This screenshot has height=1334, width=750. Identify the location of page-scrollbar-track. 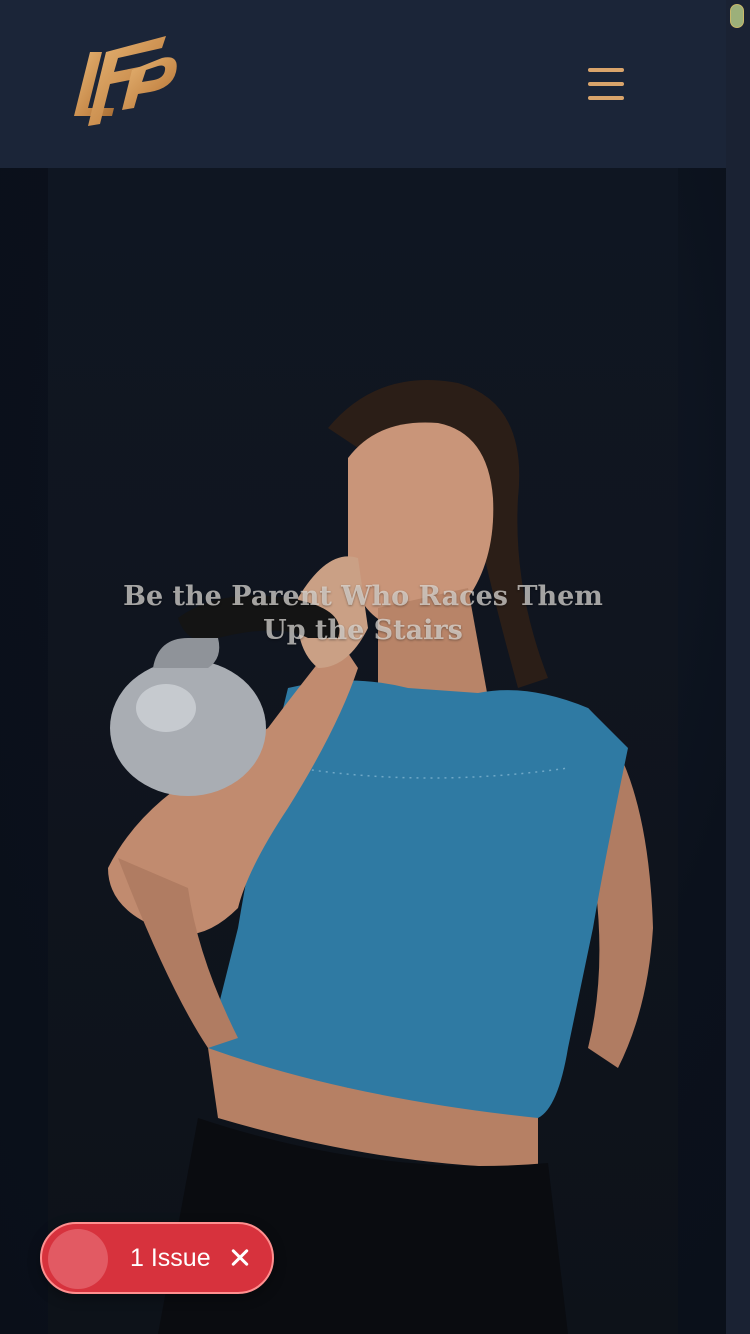
(738, 667).